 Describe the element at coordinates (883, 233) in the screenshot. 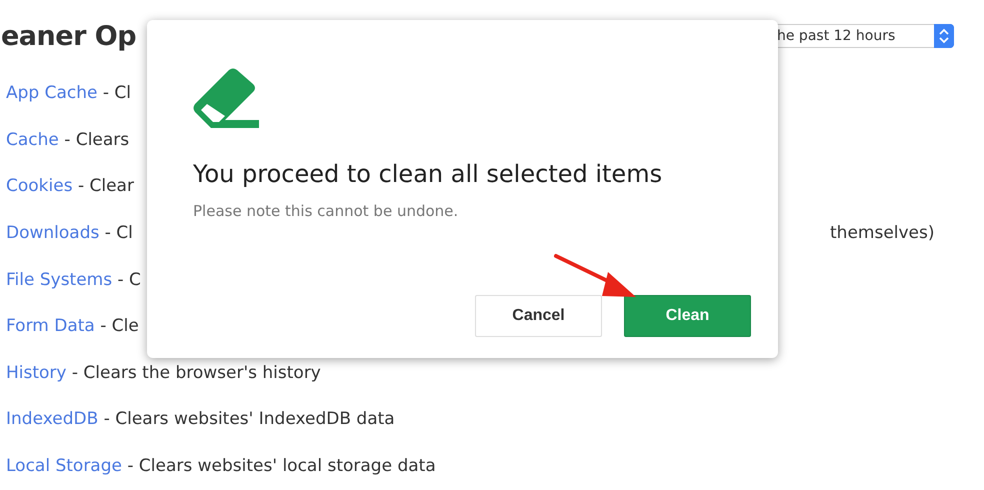

I see `option-description: themselves)` at that location.